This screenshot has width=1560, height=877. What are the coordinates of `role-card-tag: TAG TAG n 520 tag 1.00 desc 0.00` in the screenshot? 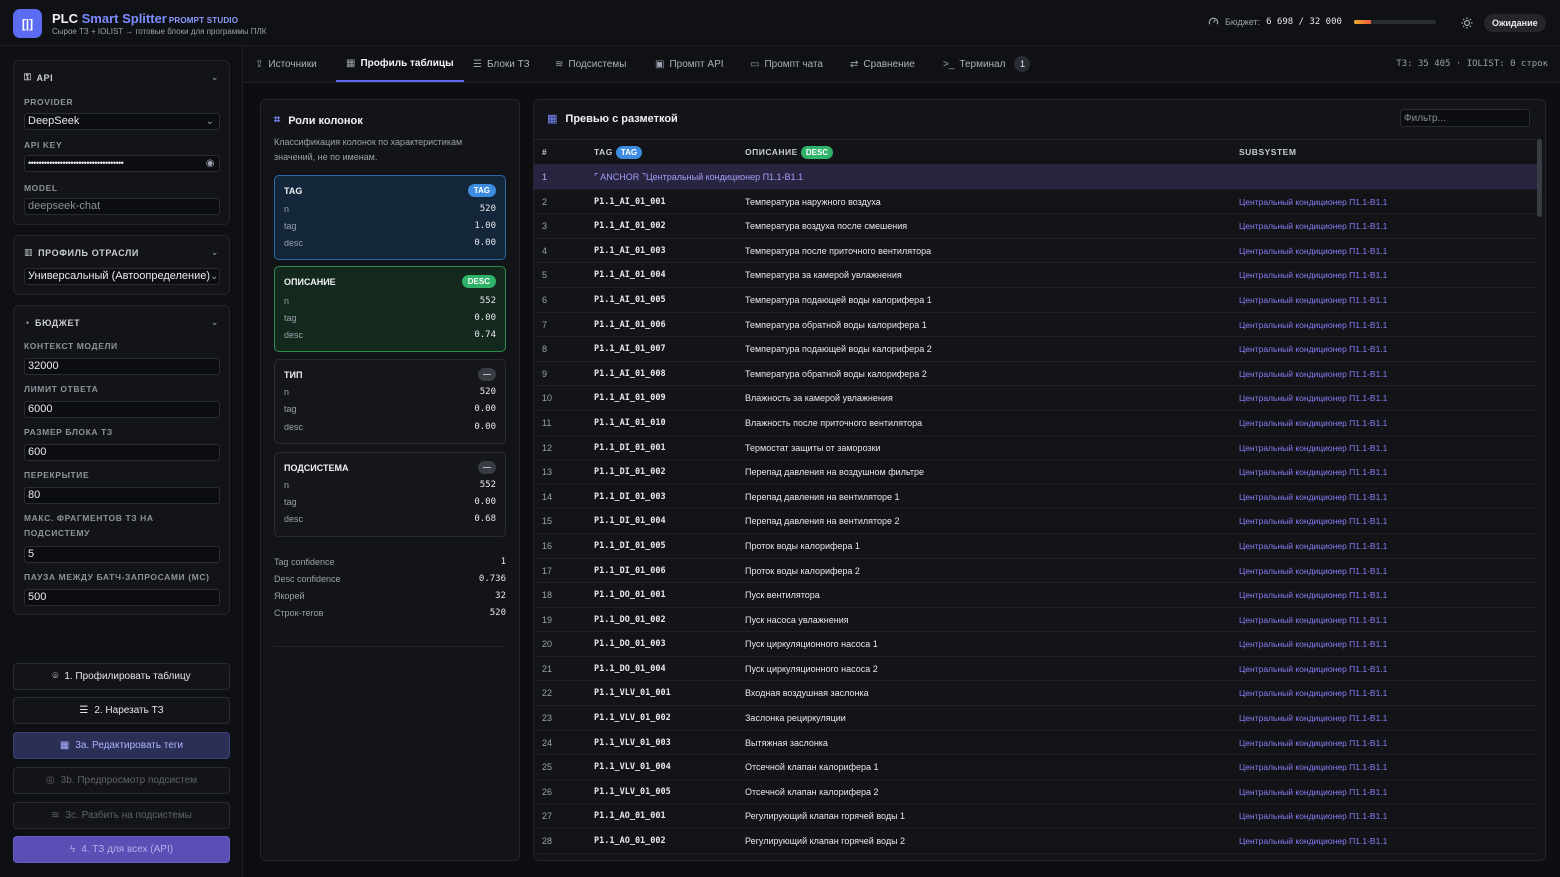 It's located at (390, 217).